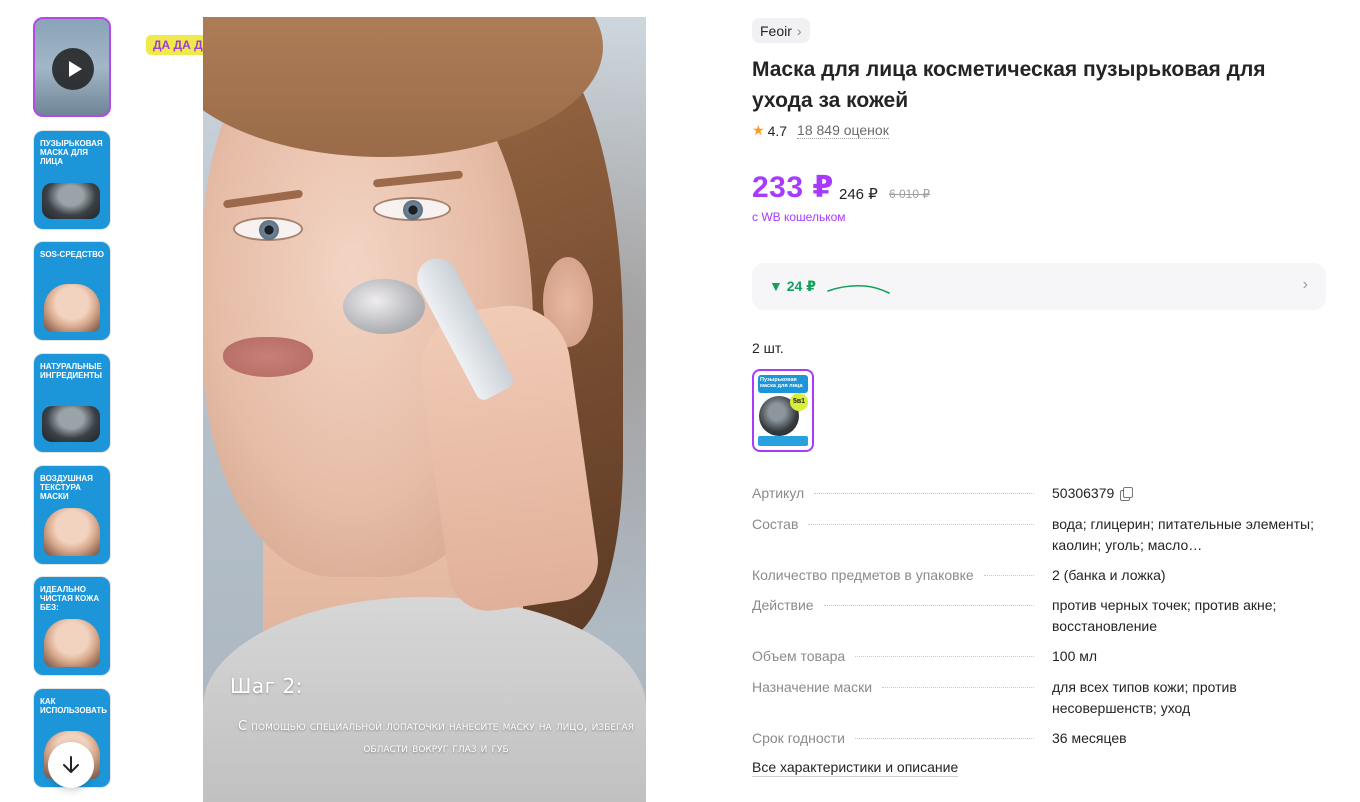 Image resolution: width=1360 pixels, height=802 pixels. Describe the element at coordinates (1089, 738) in the screenshot. I see `spec-value: 36 месяцев` at that location.